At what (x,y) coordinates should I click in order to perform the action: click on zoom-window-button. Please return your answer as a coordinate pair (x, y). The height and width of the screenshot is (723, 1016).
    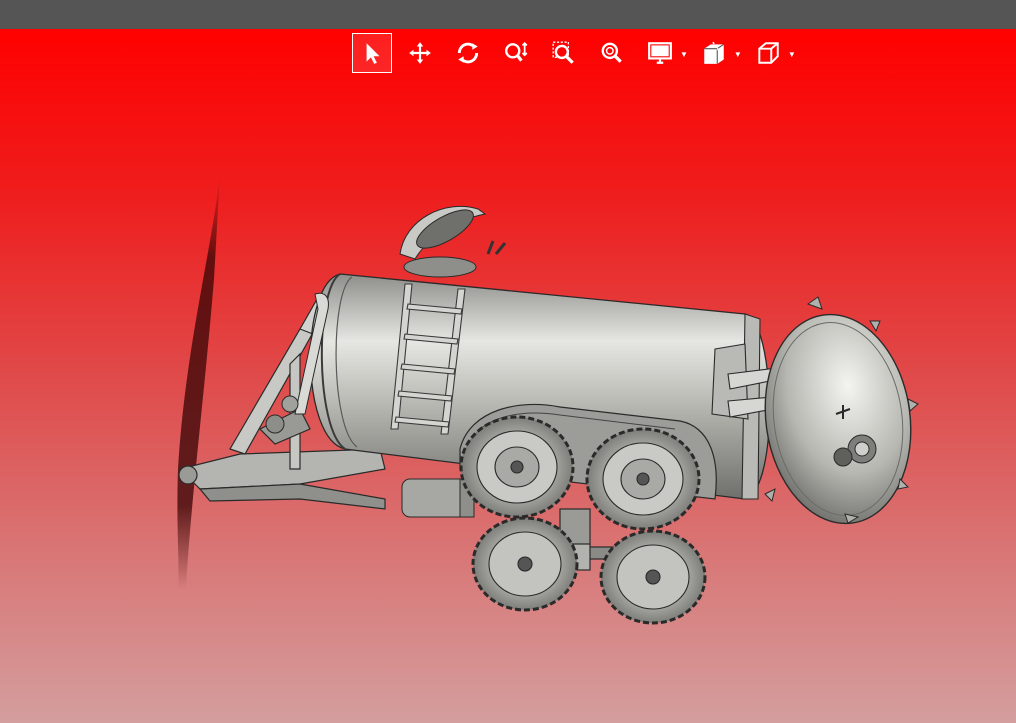
    Looking at the image, I should click on (564, 53).